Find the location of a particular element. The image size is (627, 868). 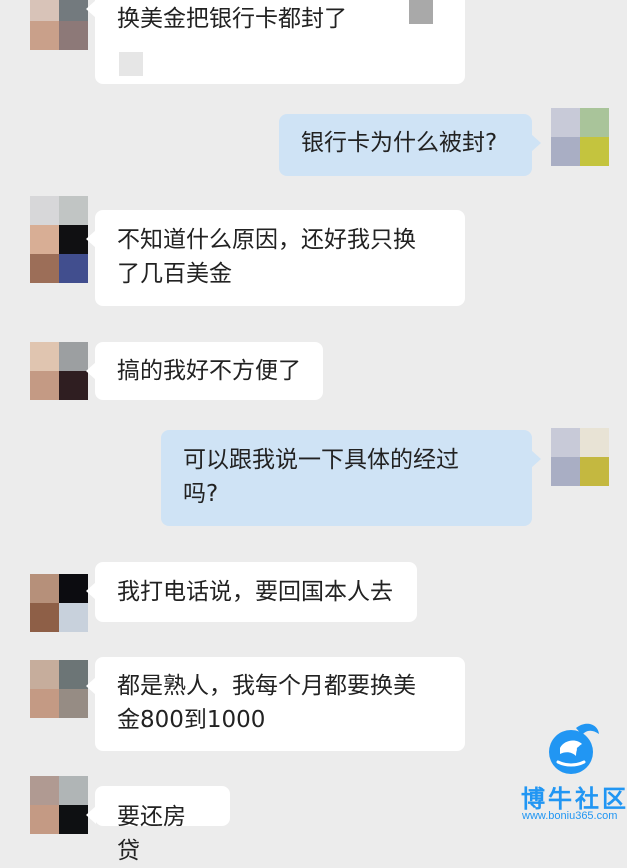

message-text: 都是熟人，我每个月都要换美 金800到1000 is located at coordinates (266, 703).